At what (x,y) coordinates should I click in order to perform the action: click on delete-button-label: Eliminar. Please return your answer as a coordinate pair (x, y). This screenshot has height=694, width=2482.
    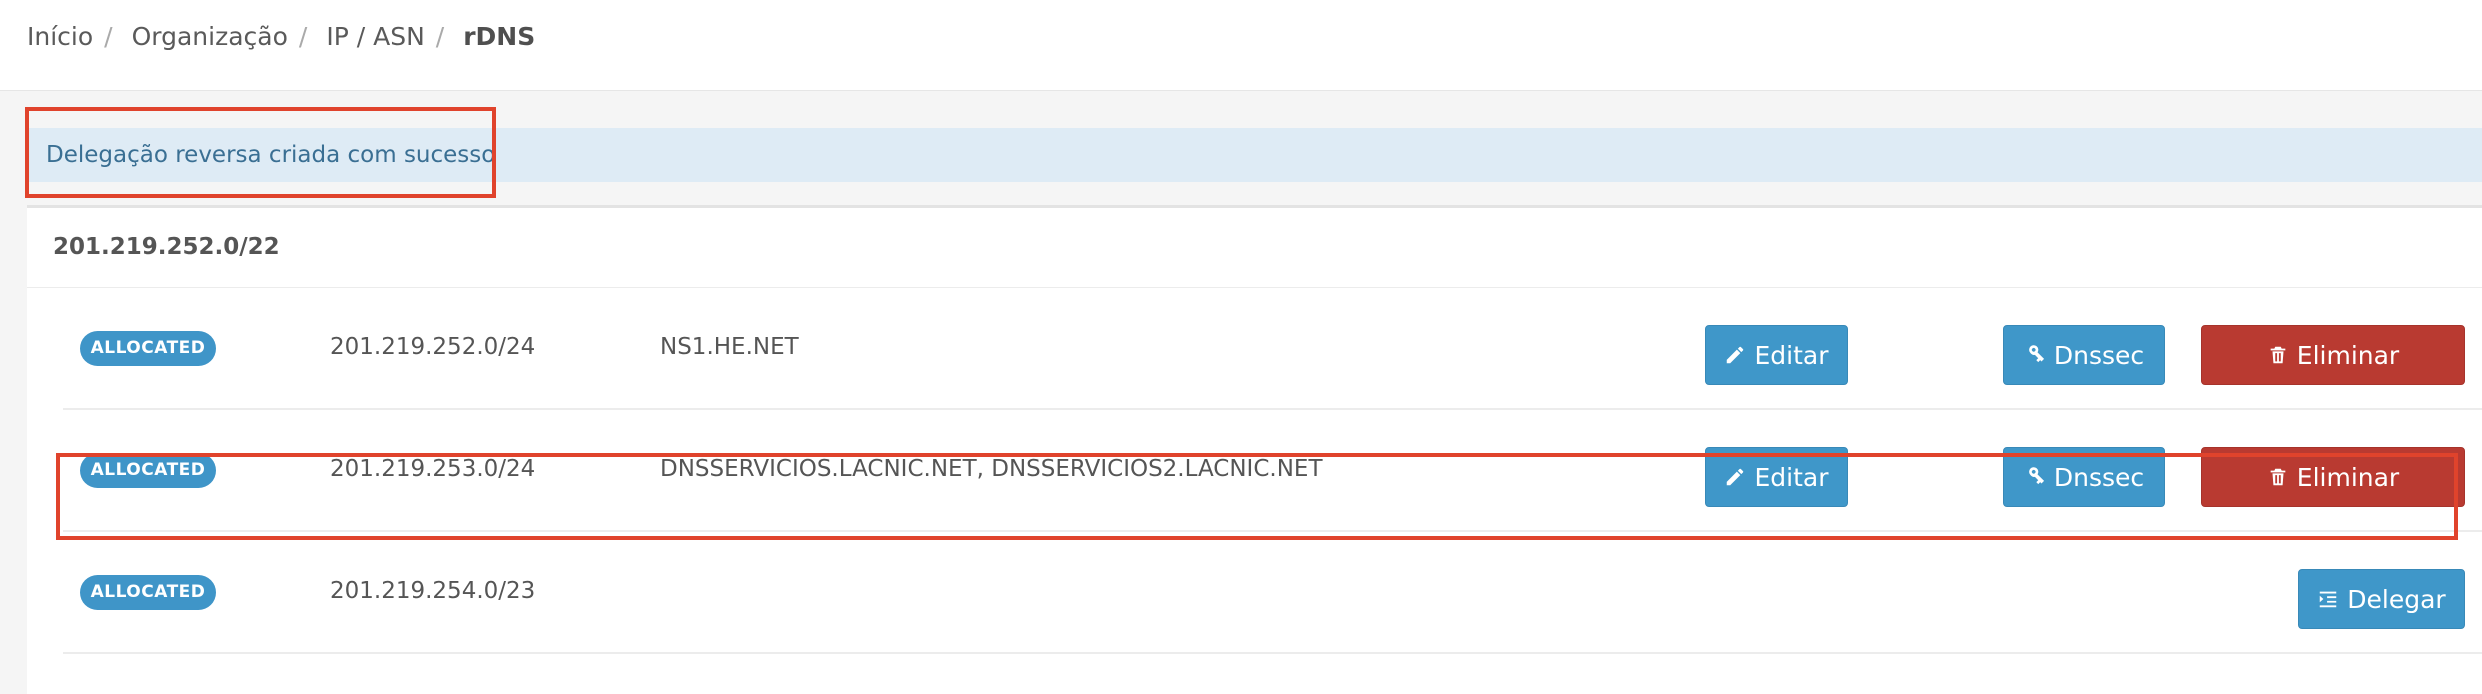
    Looking at the image, I should click on (2348, 355).